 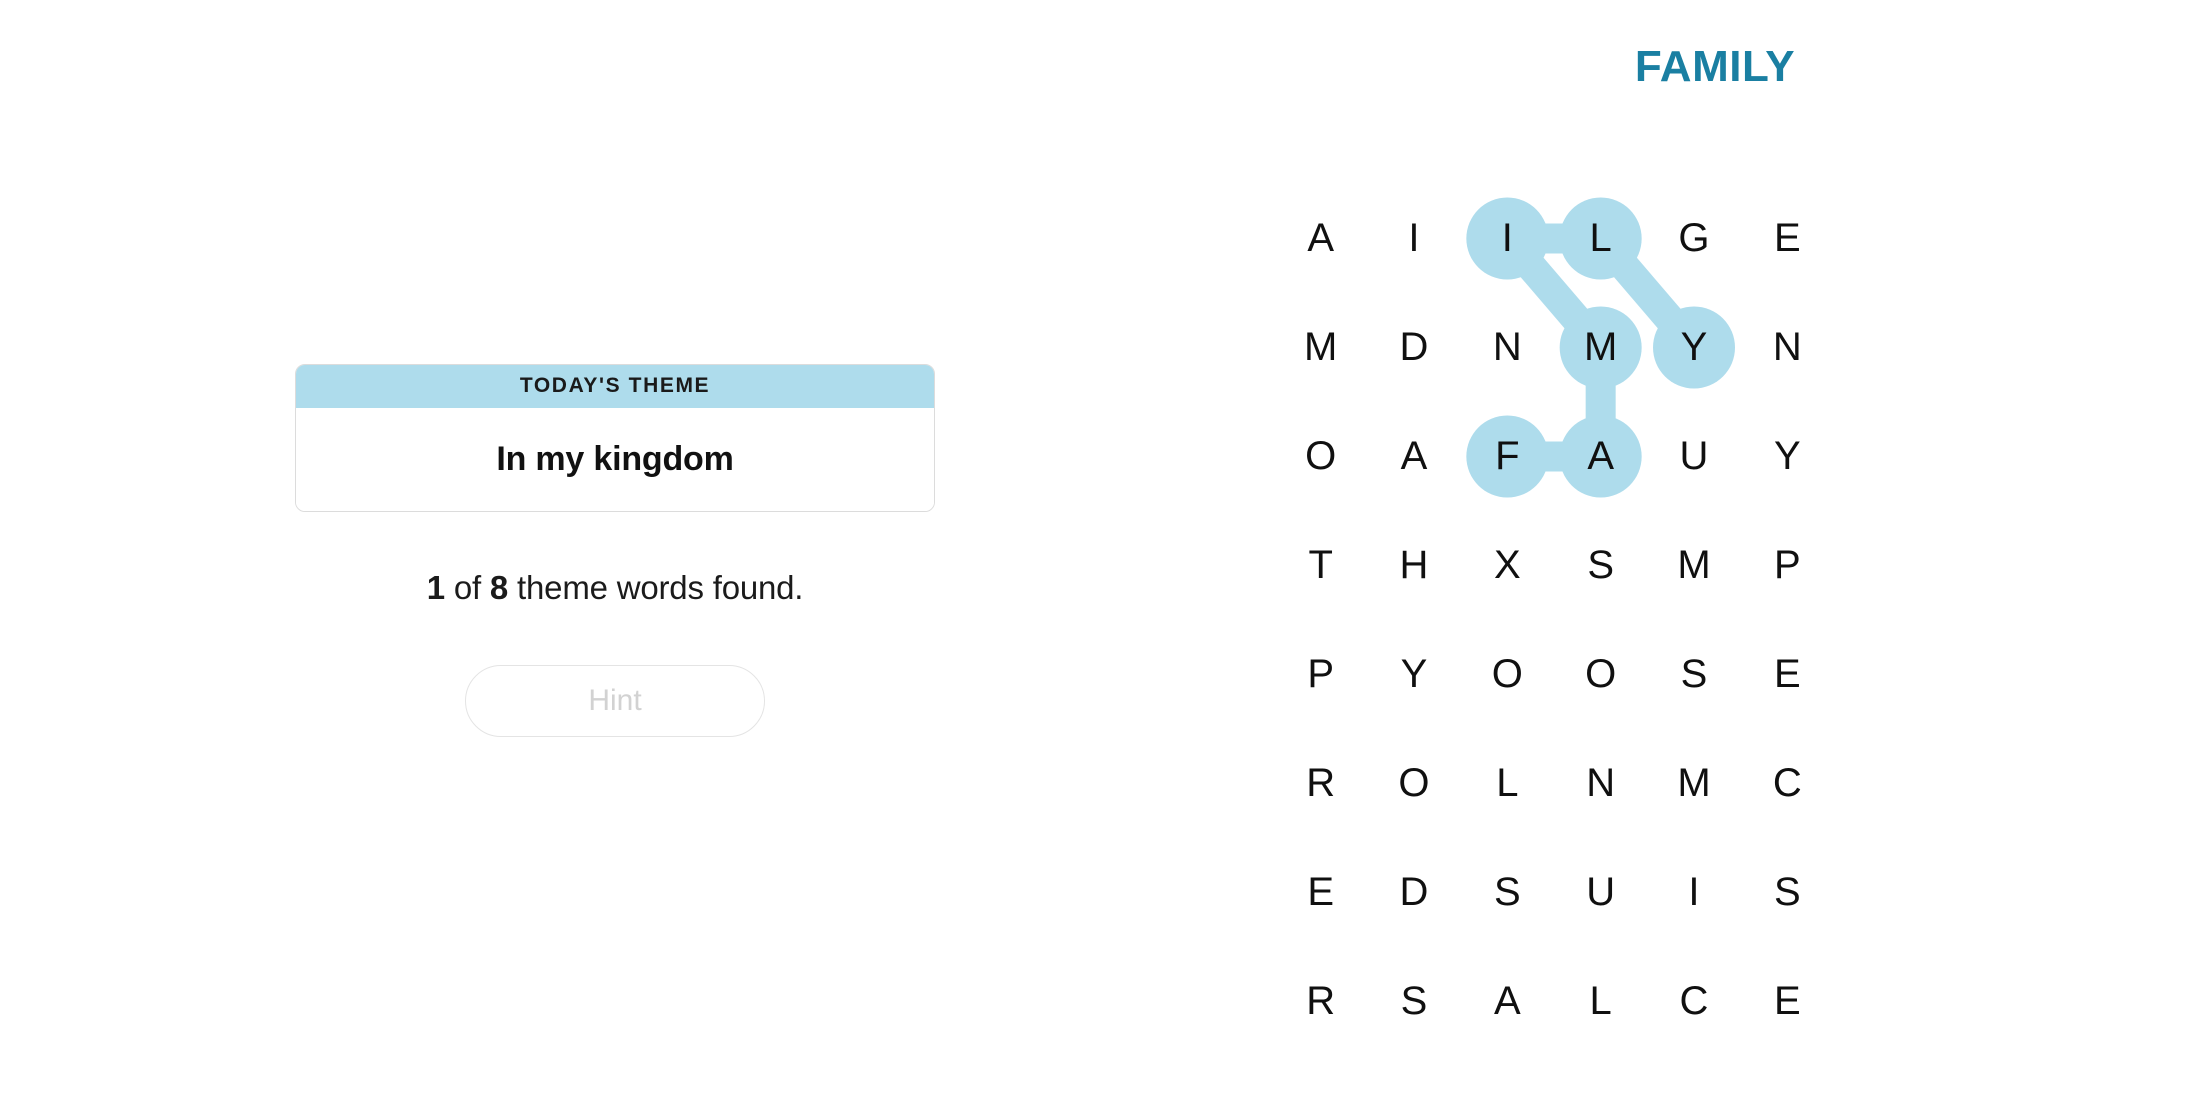 What do you see at coordinates (435, 587) in the screenshot?
I see `found-count: 1` at bounding box center [435, 587].